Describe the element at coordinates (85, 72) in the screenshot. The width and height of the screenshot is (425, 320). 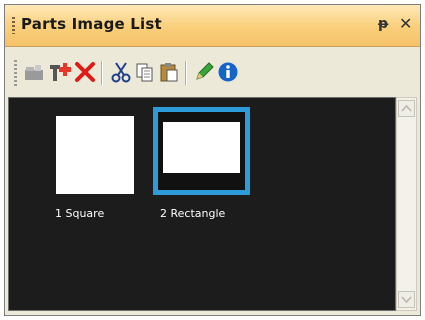
I see `delete-icon` at that location.